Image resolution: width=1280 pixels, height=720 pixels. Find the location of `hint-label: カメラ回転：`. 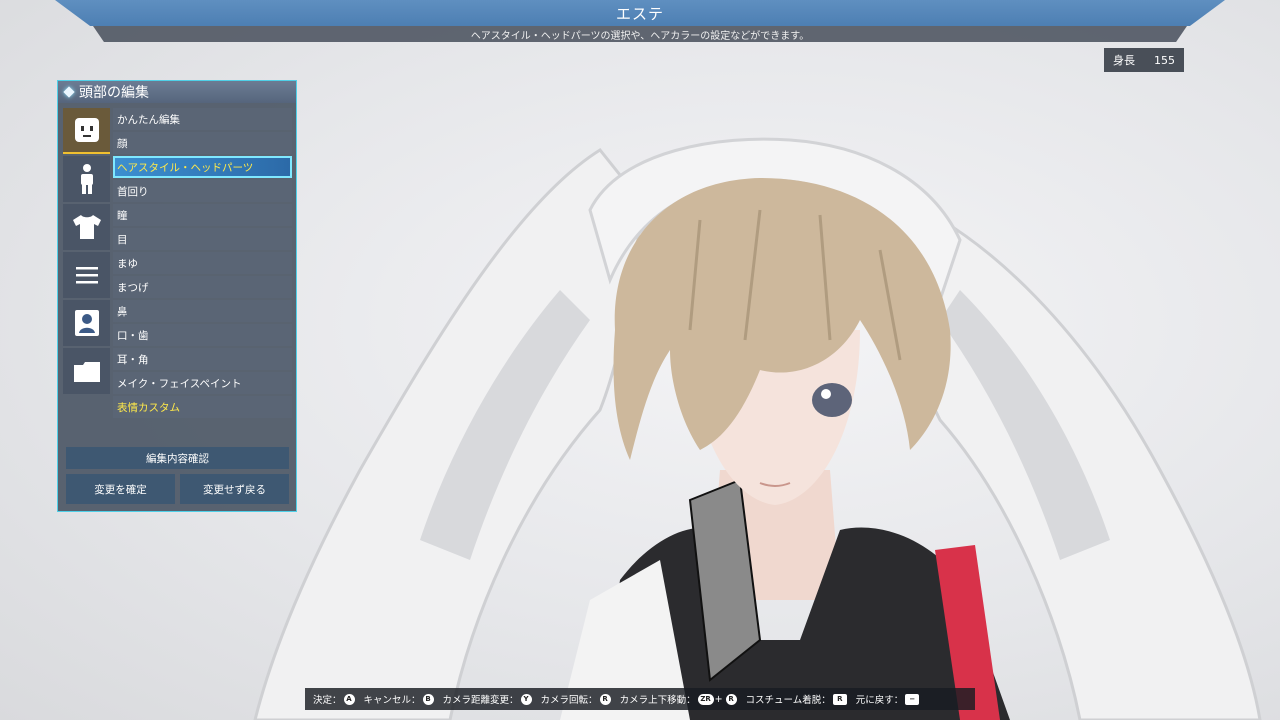

hint-label: カメラ回転： is located at coordinates (569, 700).